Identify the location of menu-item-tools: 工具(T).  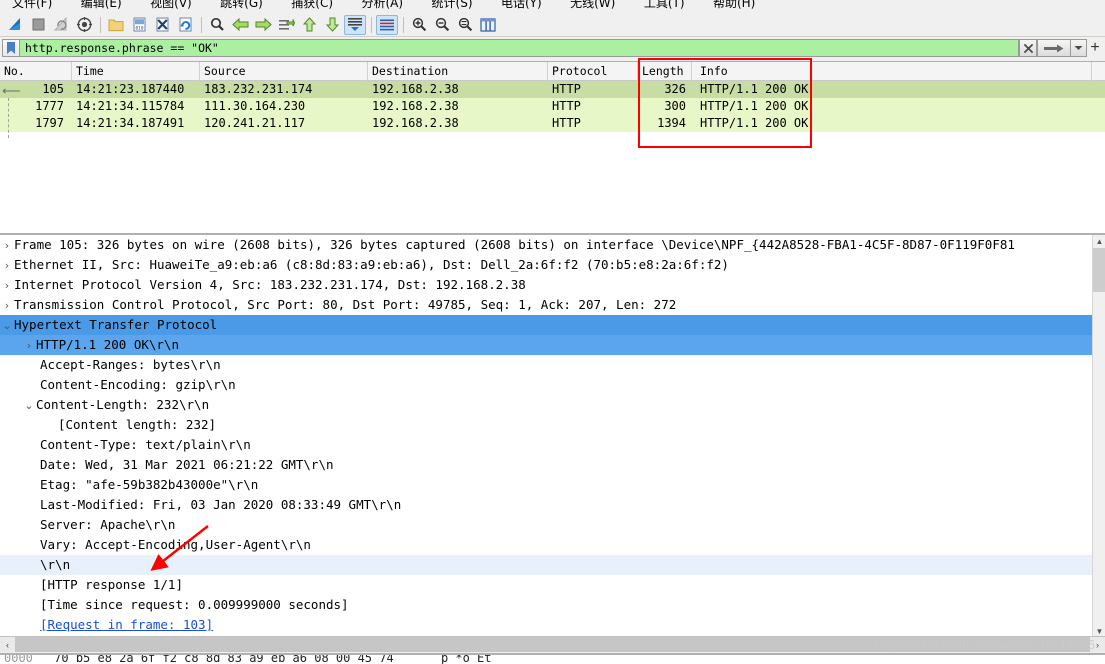
(664, 4).